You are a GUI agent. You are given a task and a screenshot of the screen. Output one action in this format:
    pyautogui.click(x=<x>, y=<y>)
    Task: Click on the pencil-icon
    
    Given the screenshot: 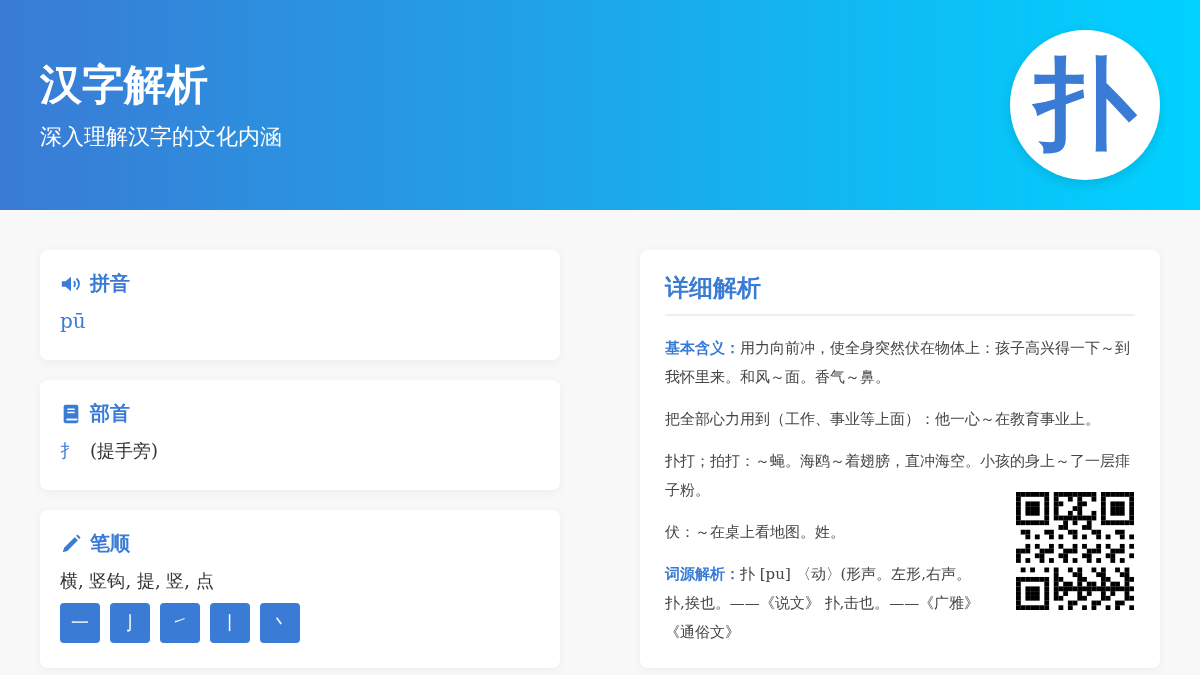 What is the action you would take?
    pyautogui.click(x=71, y=543)
    